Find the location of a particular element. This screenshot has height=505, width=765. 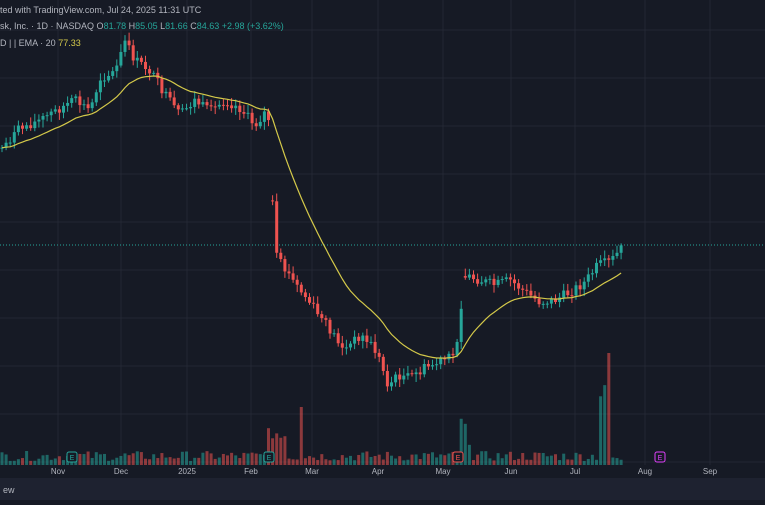

earnings-label: E is located at coordinates (72, 458).